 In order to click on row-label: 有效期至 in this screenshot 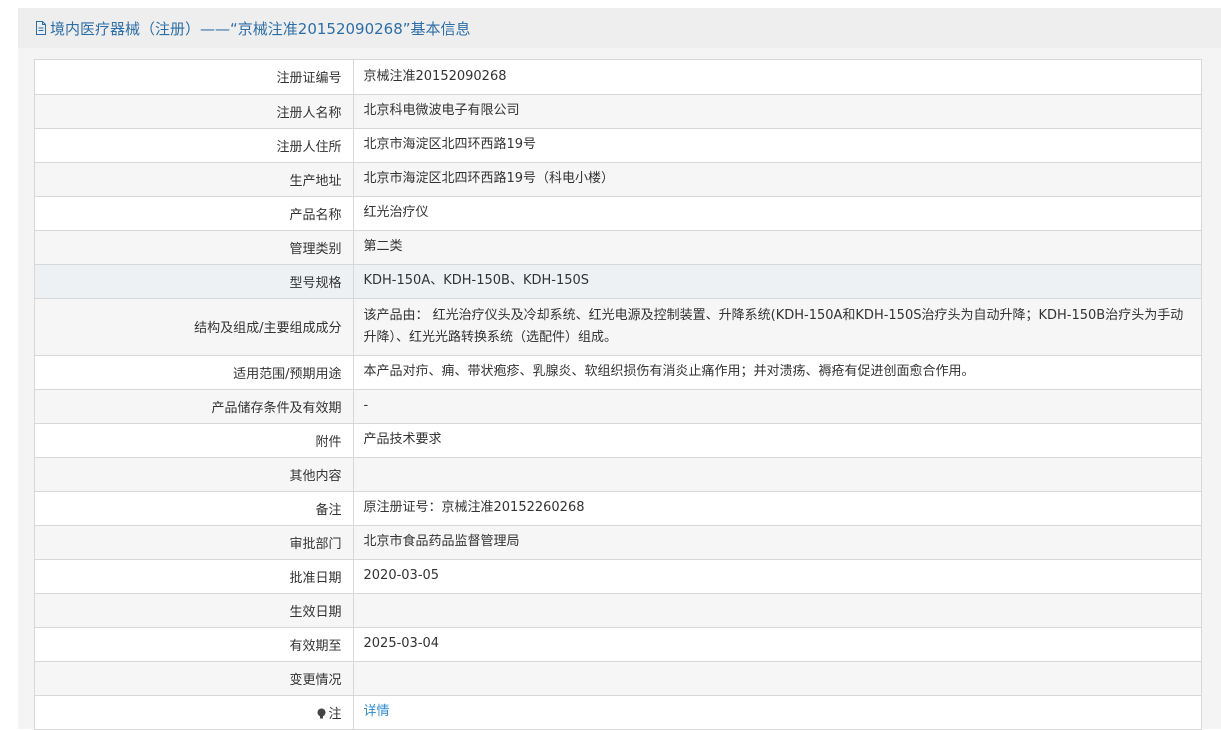, I will do `click(194, 644)`.